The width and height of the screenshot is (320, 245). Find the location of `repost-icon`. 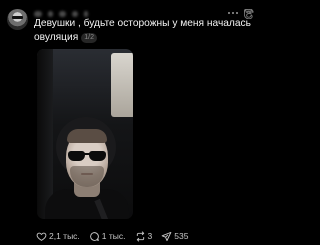

repost-icon is located at coordinates (140, 236).